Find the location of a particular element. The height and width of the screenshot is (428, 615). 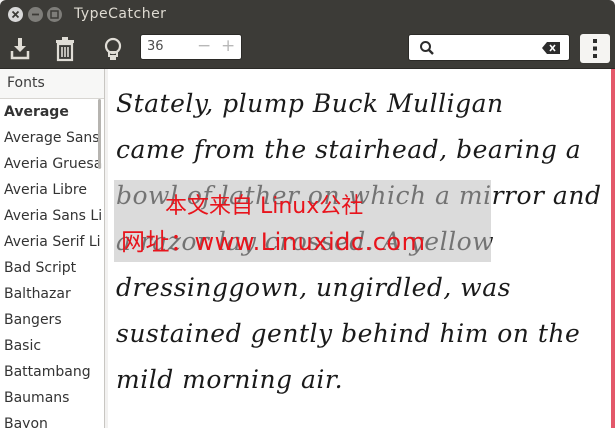

download-icon is located at coordinates (20, 49).